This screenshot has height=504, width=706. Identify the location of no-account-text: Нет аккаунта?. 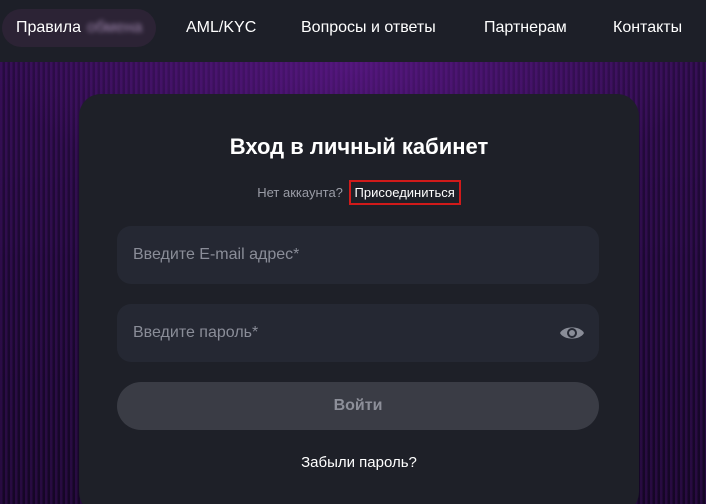
(300, 192).